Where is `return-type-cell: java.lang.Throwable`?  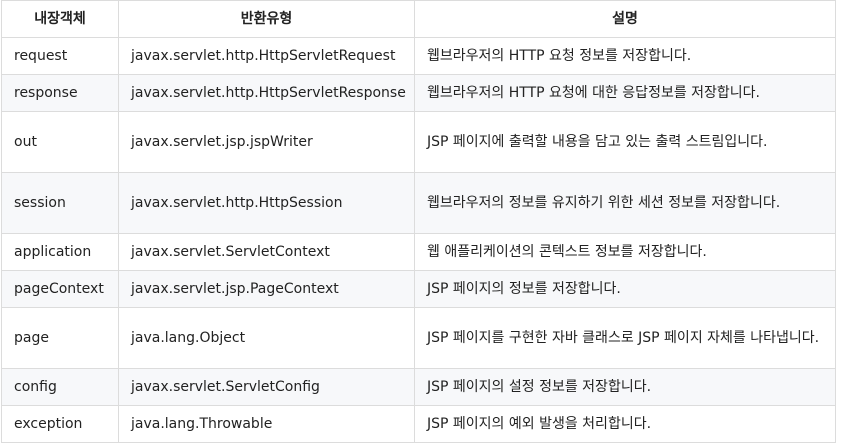 return-type-cell: java.lang.Throwable is located at coordinates (266, 424).